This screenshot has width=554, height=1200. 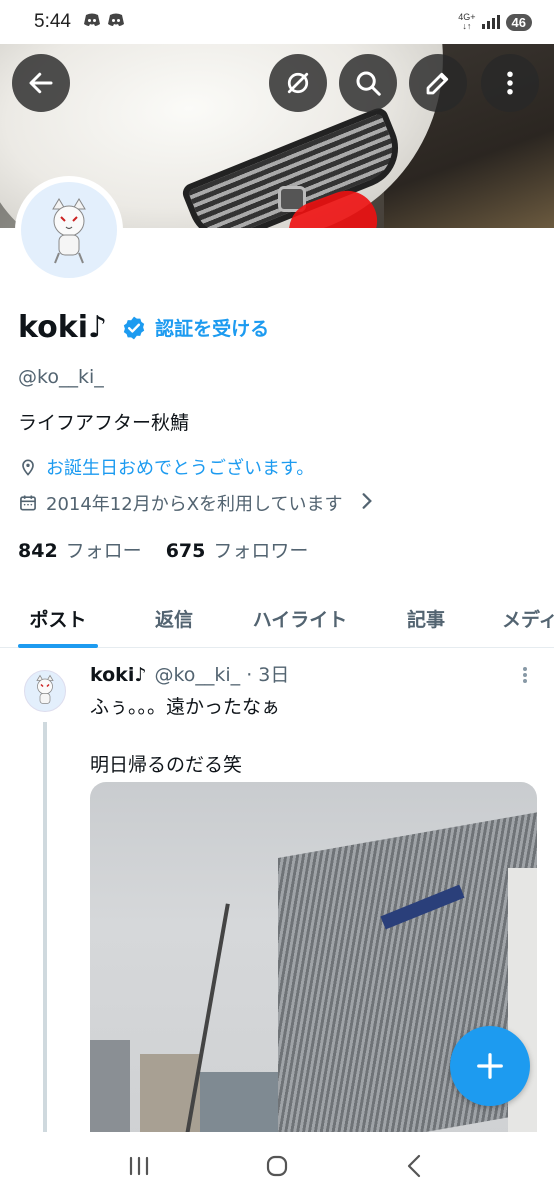 What do you see at coordinates (185, 707) in the screenshot?
I see `post-text-line1: ふぅ。。。遠かったなぁ` at bounding box center [185, 707].